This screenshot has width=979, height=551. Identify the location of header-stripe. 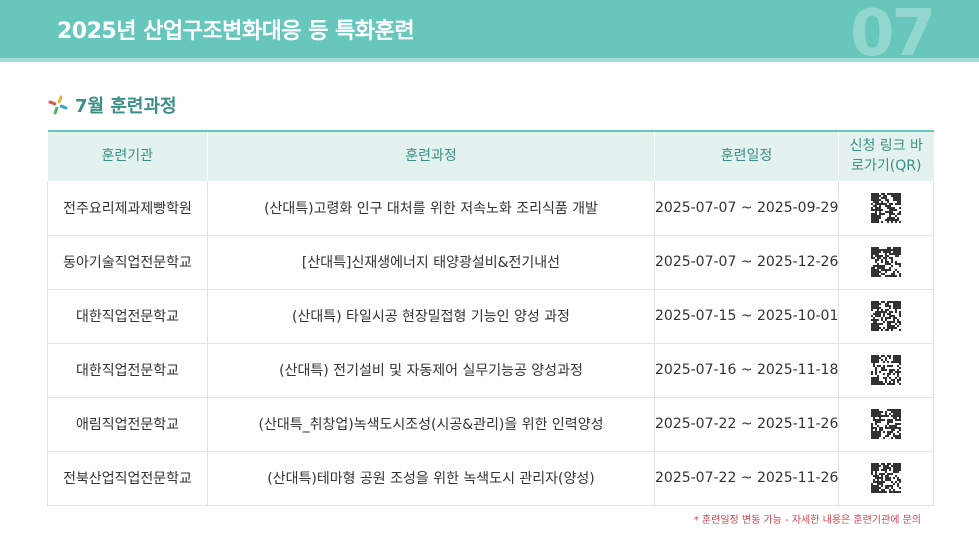
(489, 60).